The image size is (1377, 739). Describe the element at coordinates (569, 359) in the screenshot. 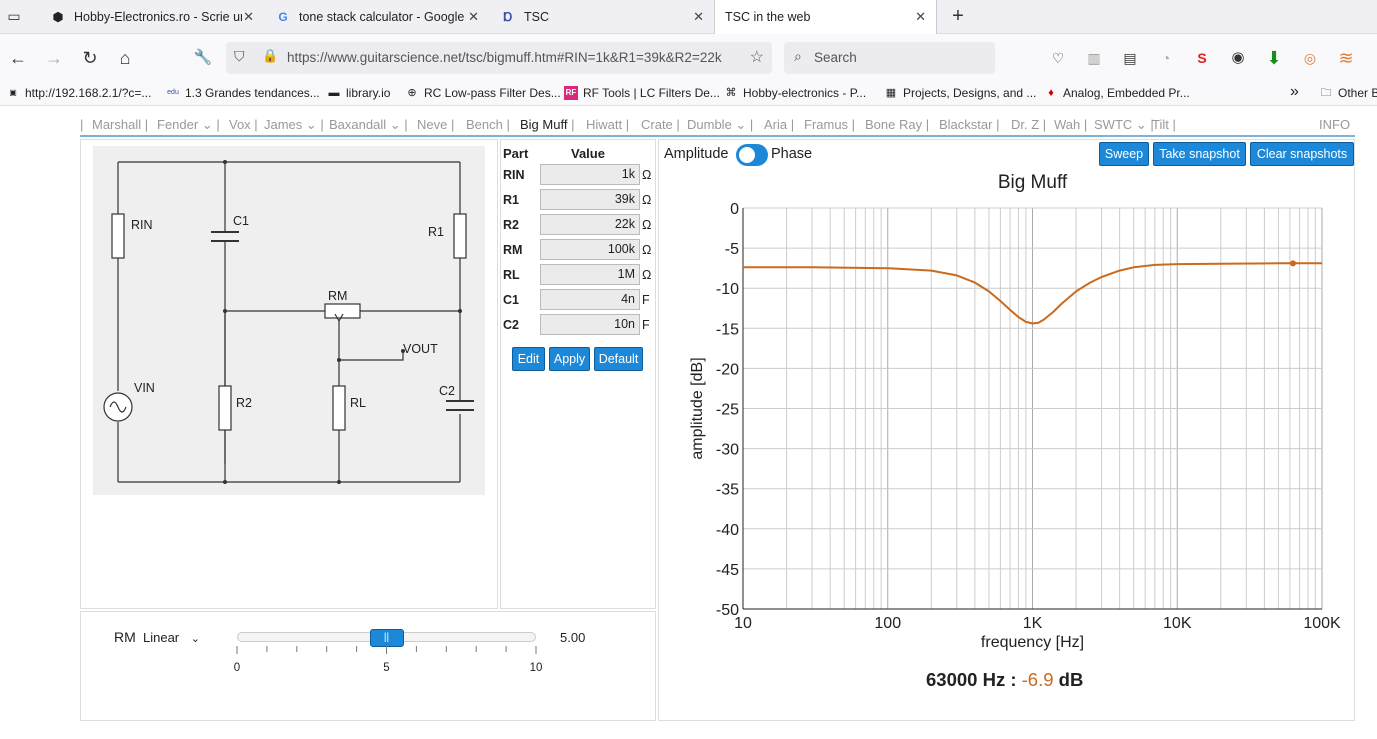

I see `apply-button: Apply` at that location.